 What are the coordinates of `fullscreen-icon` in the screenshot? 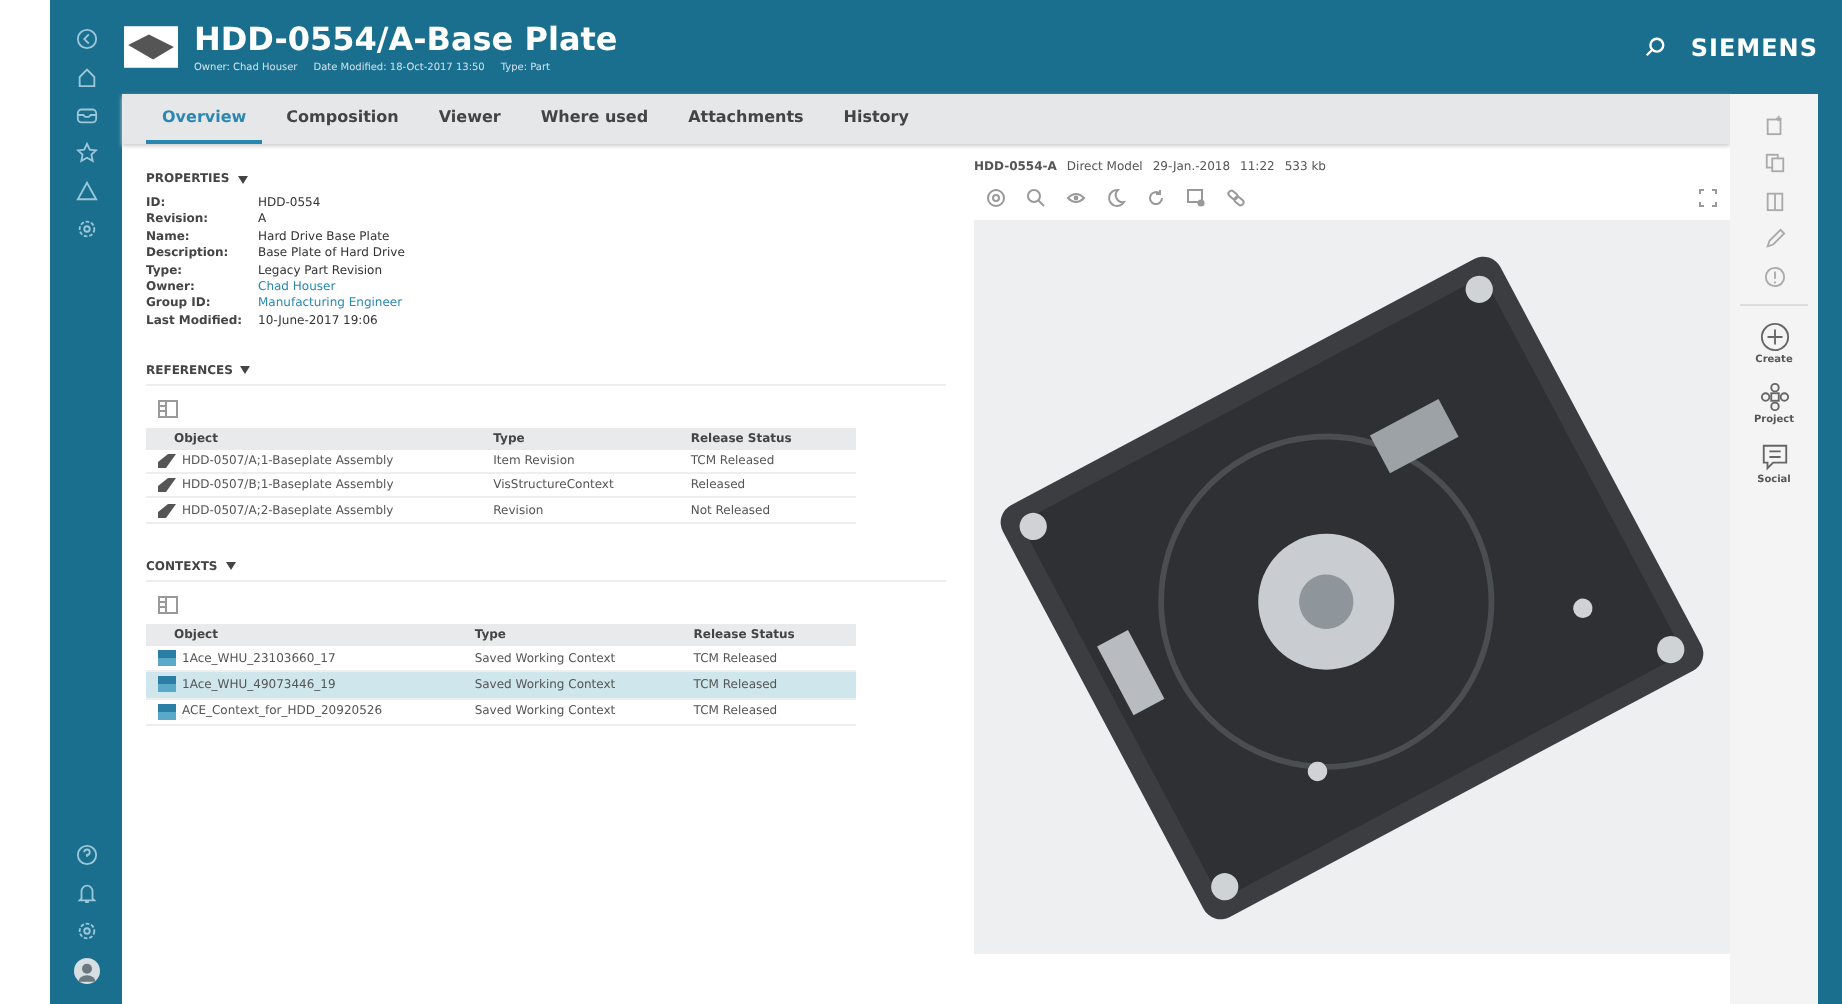 It's located at (1708, 198).